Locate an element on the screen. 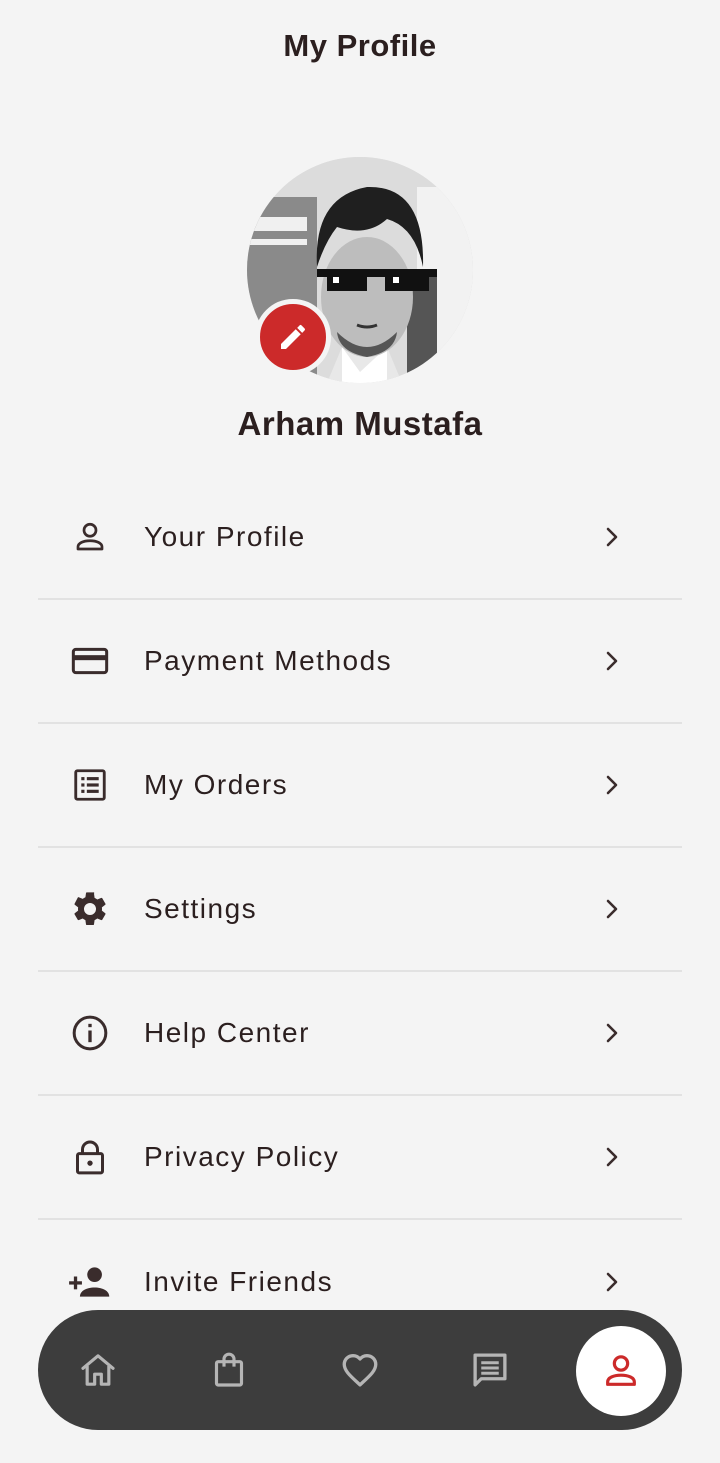  menu-item-your-profile: Your Profile is located at coordinates (360, 538).